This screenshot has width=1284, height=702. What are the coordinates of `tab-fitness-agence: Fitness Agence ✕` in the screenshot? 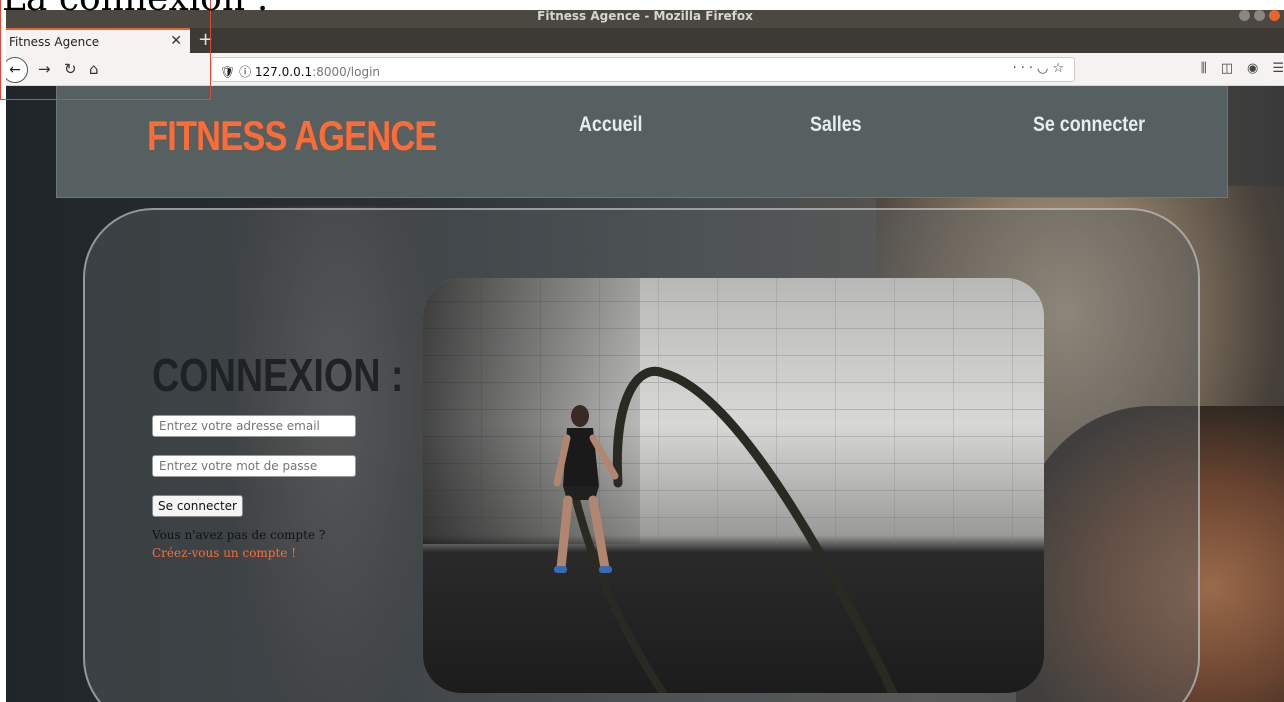 It's located at (98, 40).